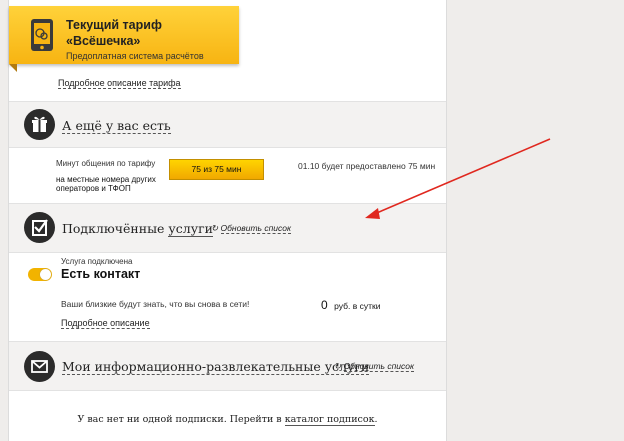  What do you see at coordinates (458, 178) in the screenshot?
I see `annotation-arrow` at bounding box center [458, 178].